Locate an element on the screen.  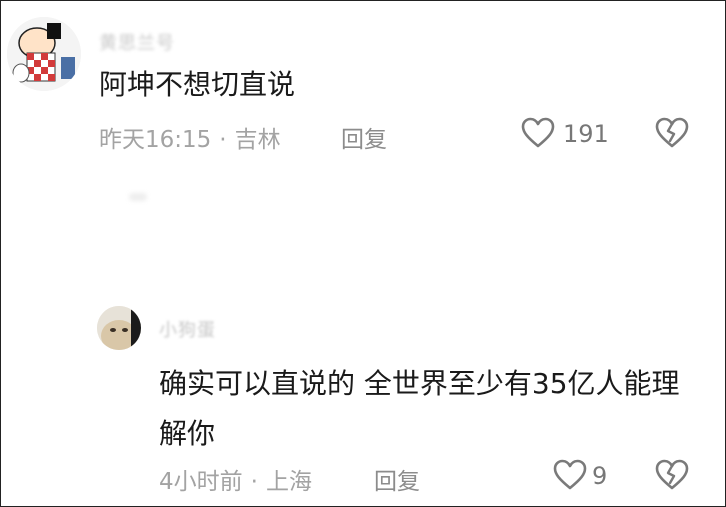
comment-meta: 4小时前 · 上海 is located at coordinates (235, 479).